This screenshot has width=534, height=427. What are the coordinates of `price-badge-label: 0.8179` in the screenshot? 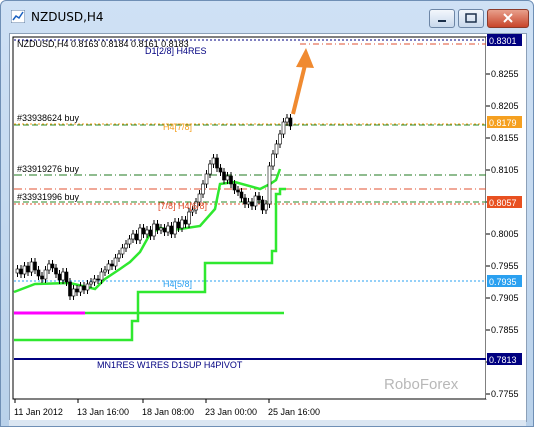 It's located at (503, 123).